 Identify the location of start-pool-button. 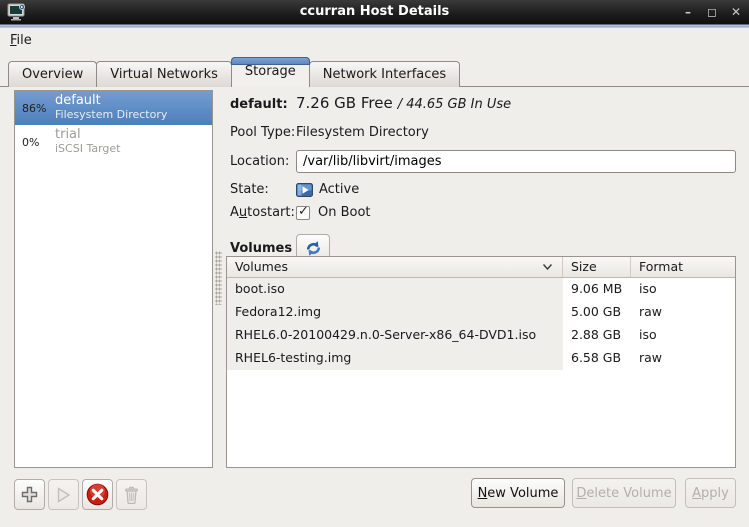
(63, 494).